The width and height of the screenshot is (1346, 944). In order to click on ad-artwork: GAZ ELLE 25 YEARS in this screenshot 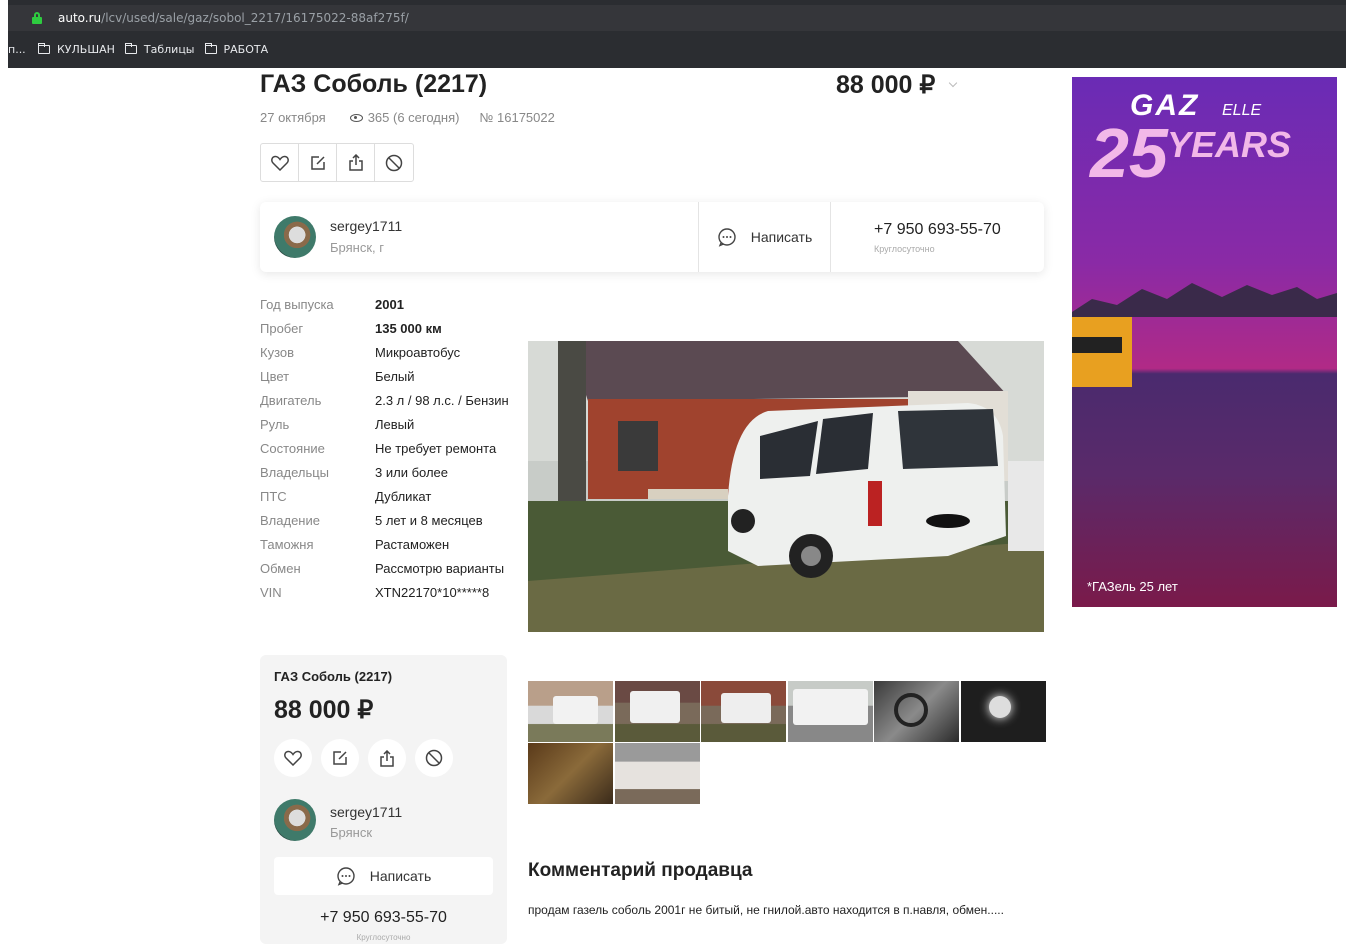, I will do `click(1204, 238)`.